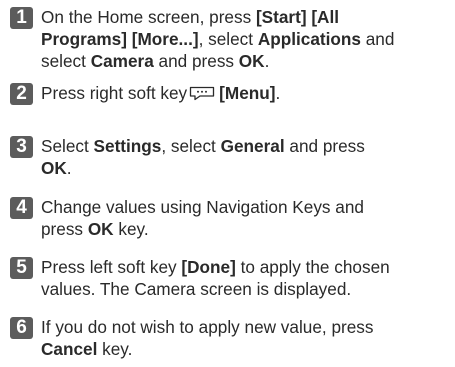 Image resolution: width=455 pixels, height=367 pixels. What do you see at coordinates (66, 61) in the screenshot?
I see `text-run: select` at bounding box center [66, 61].